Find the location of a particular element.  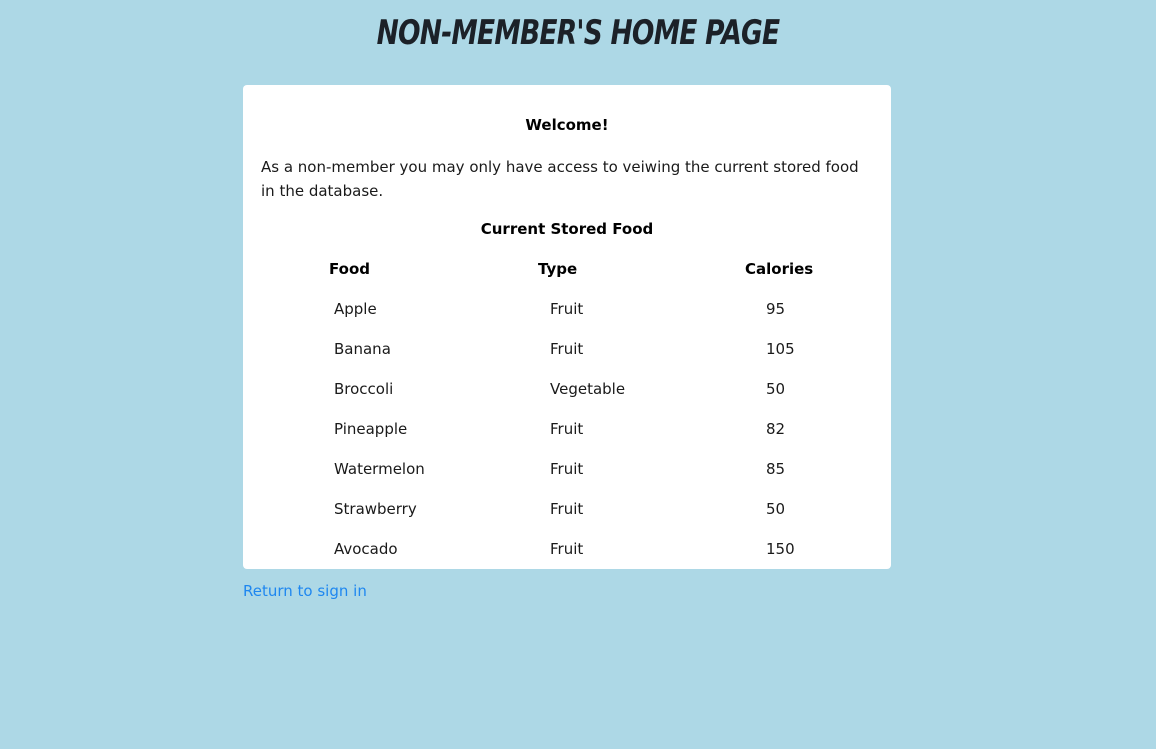

calories-cell: 82 is located at coordinates (776, 429).